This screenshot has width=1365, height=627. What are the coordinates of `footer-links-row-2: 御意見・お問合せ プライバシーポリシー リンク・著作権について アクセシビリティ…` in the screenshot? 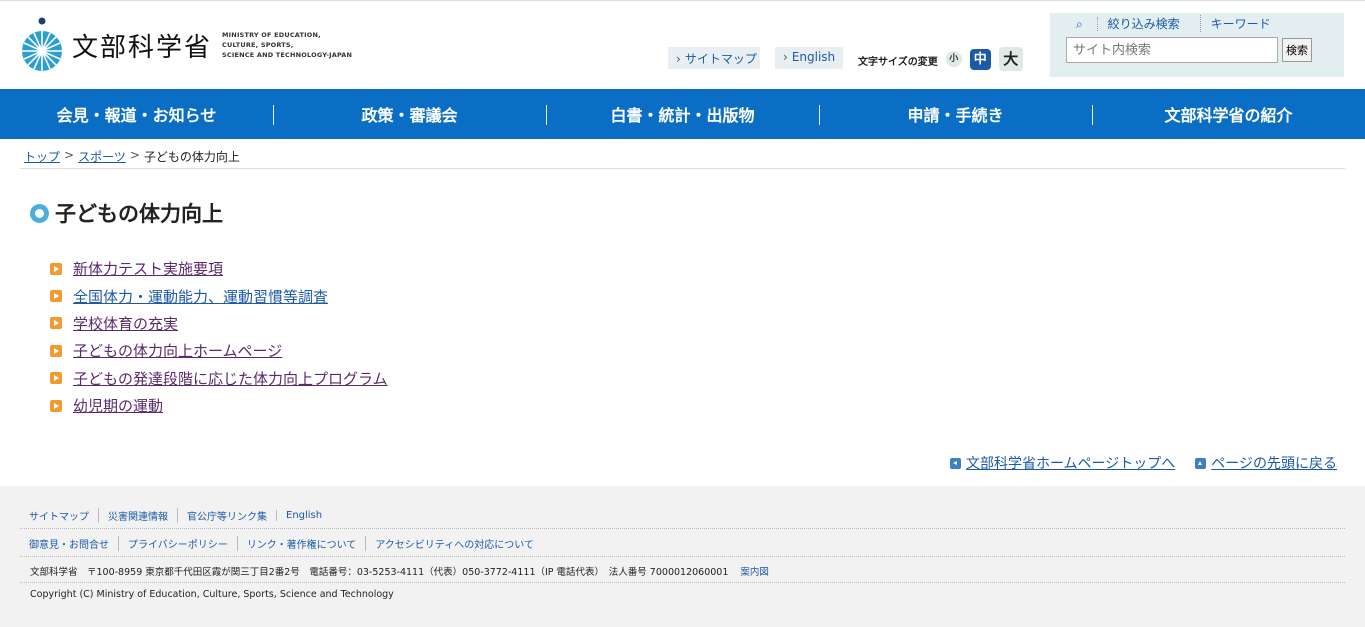 It's located at (682, 543).